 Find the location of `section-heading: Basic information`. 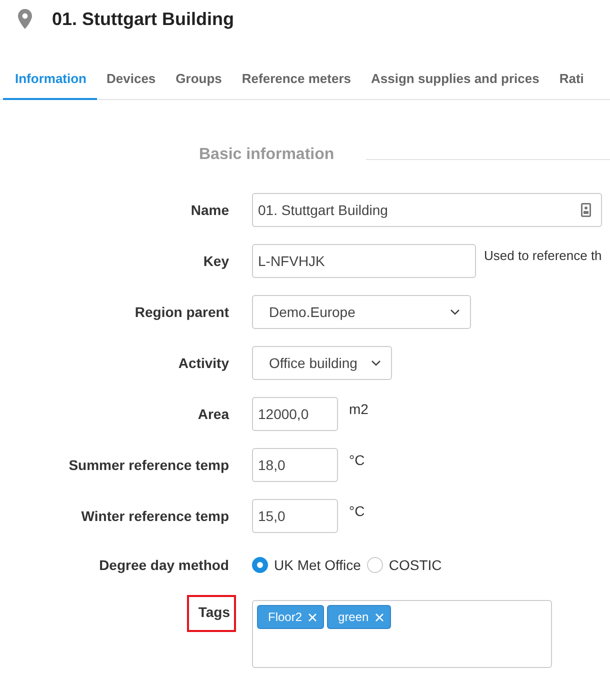

section-heading: Basic information is located at coordinates (266, 155).